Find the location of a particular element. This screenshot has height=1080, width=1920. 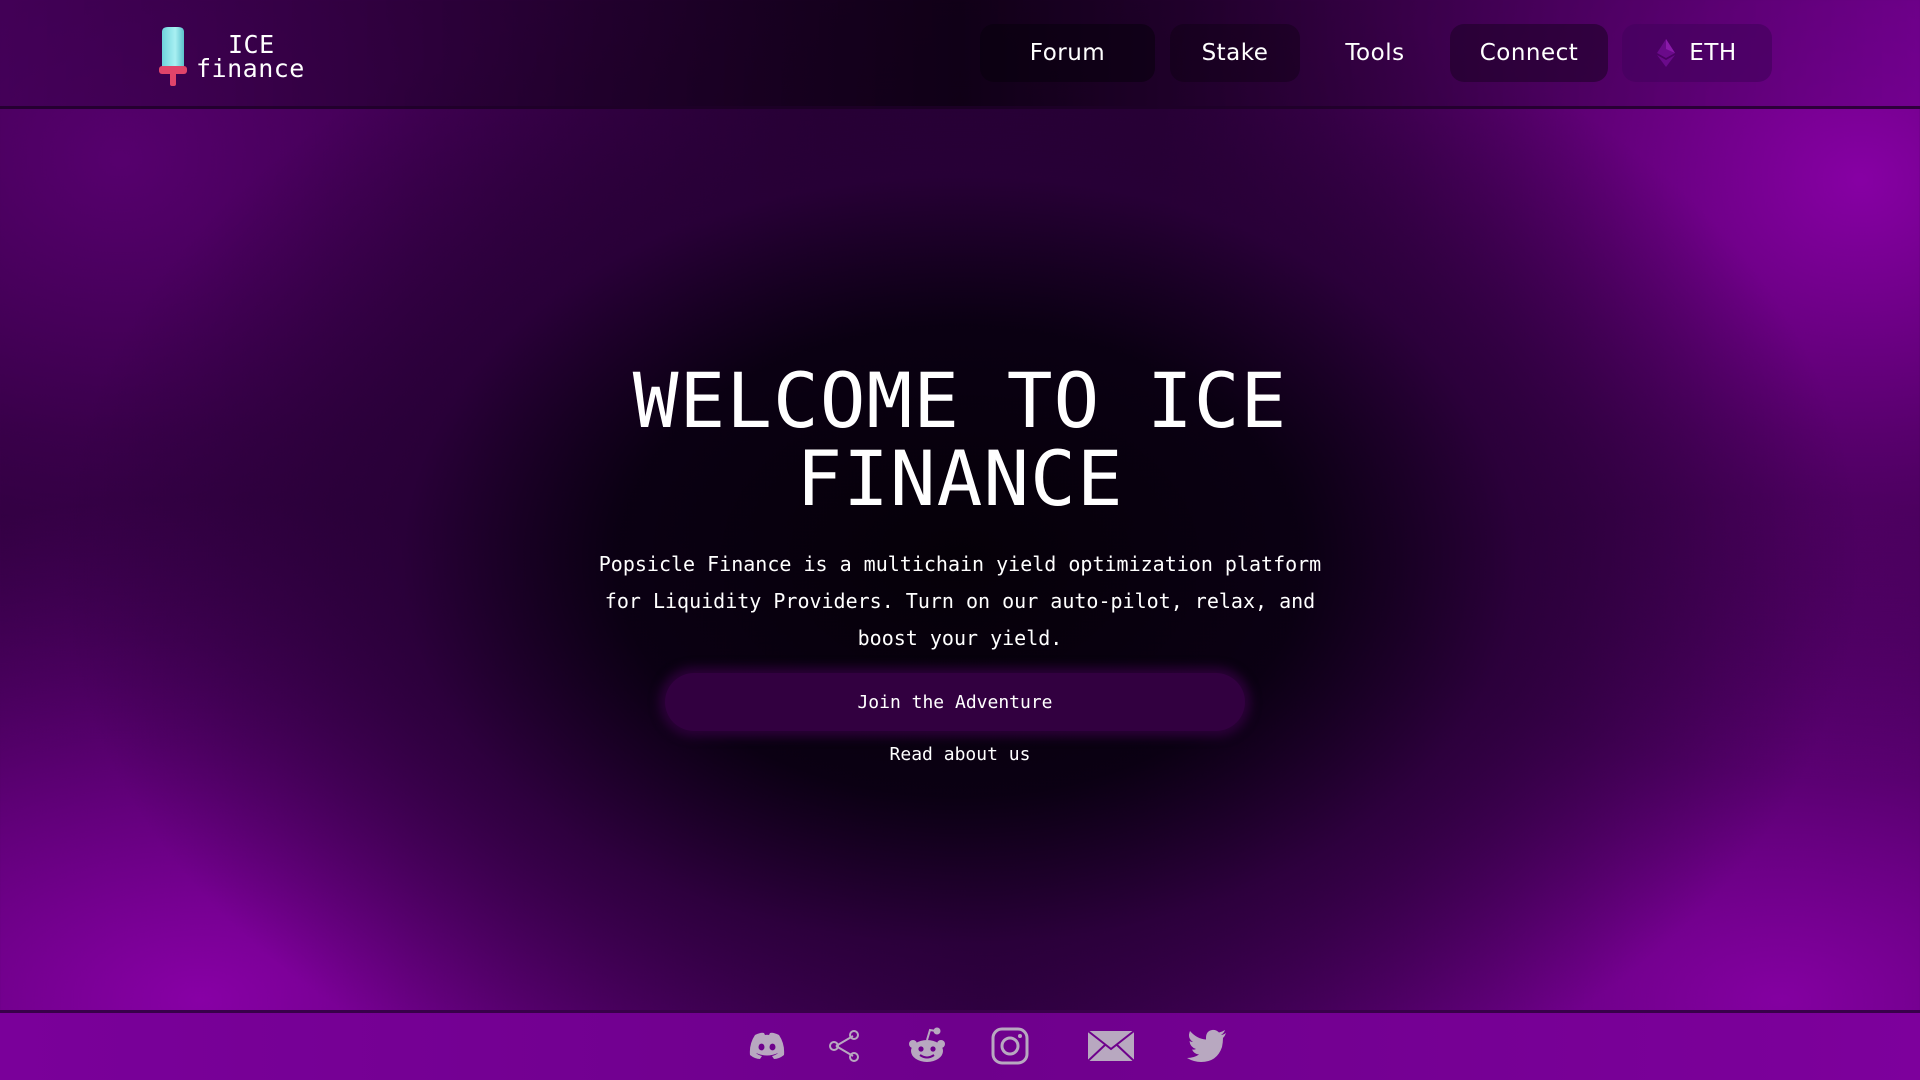

mail-icon is located at coordinates (1111, 1046).